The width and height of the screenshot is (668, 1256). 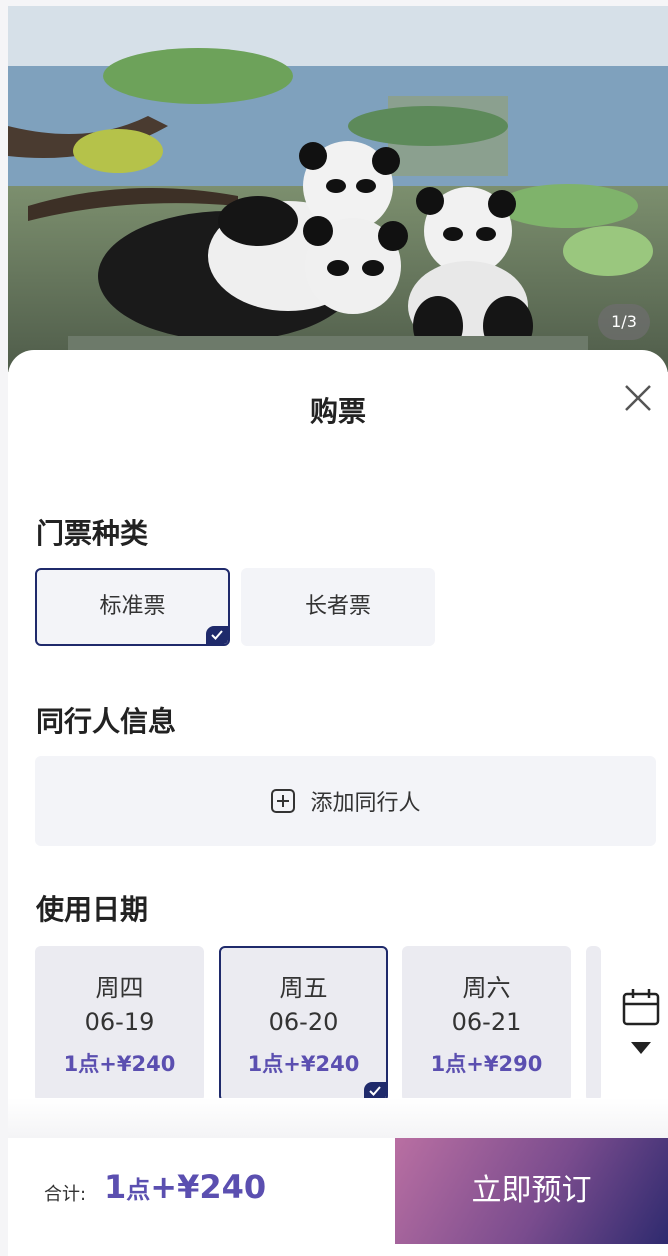 I want to click on sheet-title: 购票, so click(x=337, y=411).